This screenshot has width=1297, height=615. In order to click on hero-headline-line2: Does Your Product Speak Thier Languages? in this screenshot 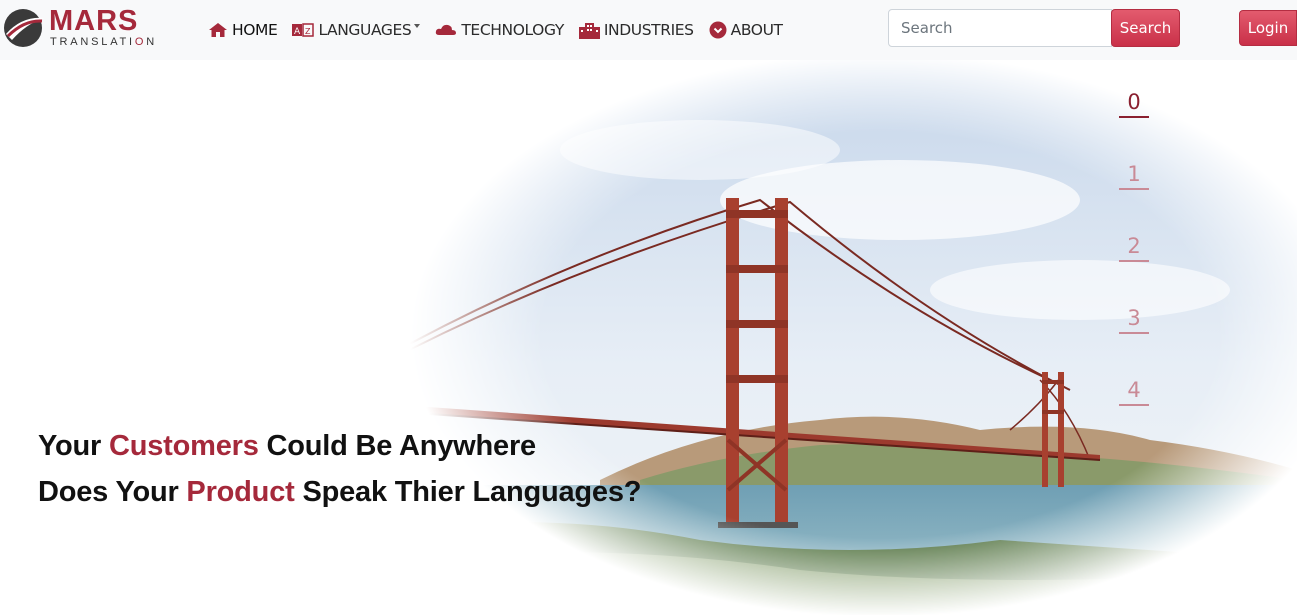, I will do `click(340, 492)`.